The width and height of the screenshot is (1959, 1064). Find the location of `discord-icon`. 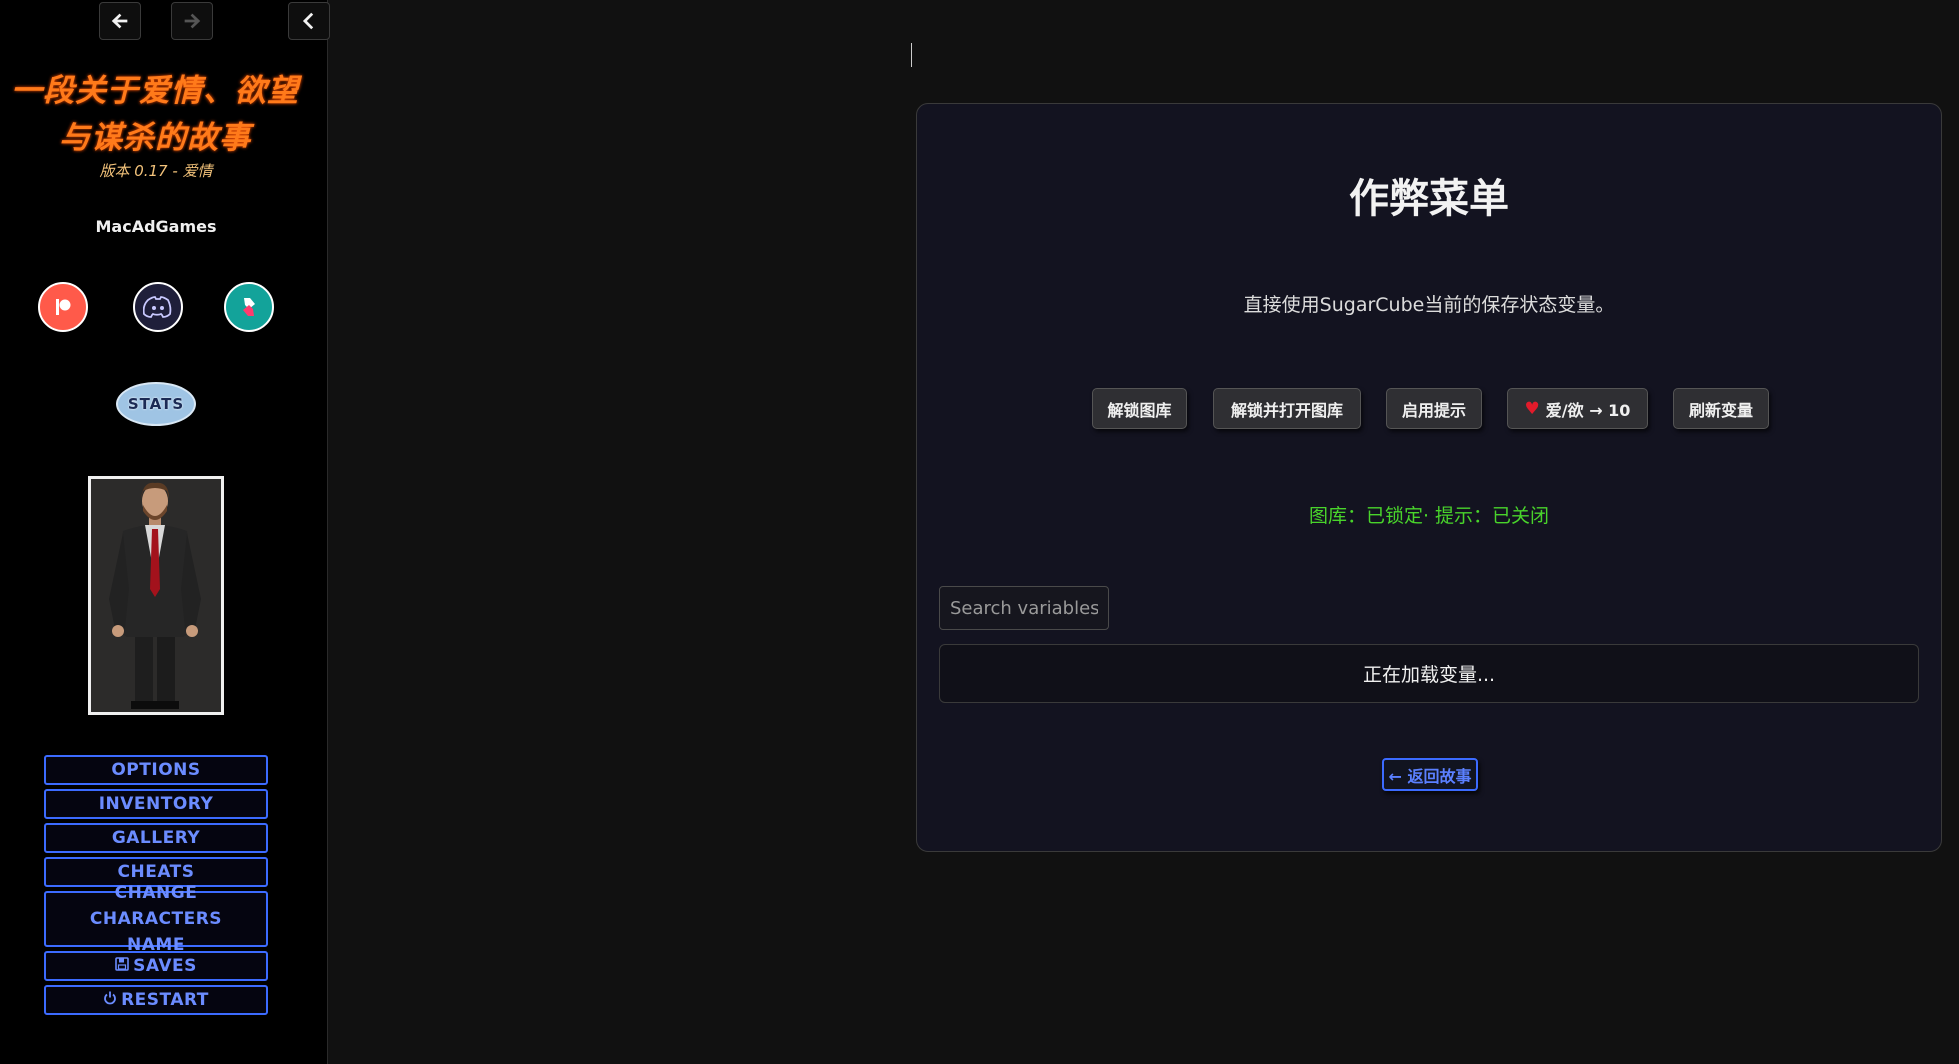

discord-icon is located at coordinates (157, 307).